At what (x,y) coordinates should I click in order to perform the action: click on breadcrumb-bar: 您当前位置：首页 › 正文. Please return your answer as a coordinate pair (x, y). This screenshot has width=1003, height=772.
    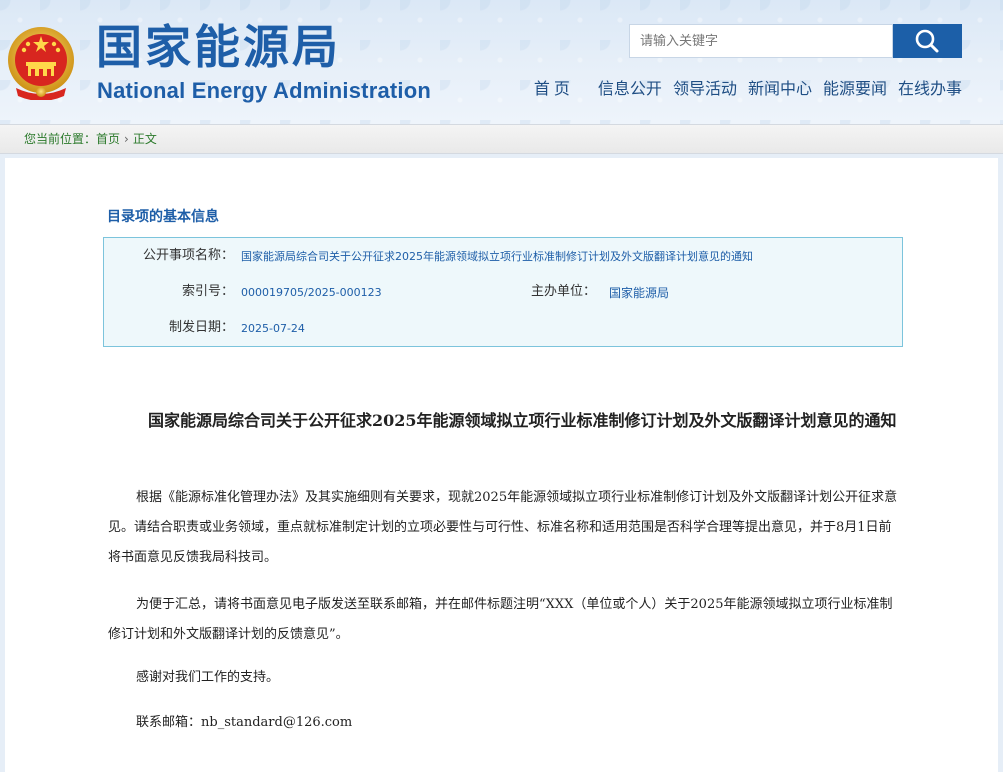
    Looking at the image, I should click on (501, 139).